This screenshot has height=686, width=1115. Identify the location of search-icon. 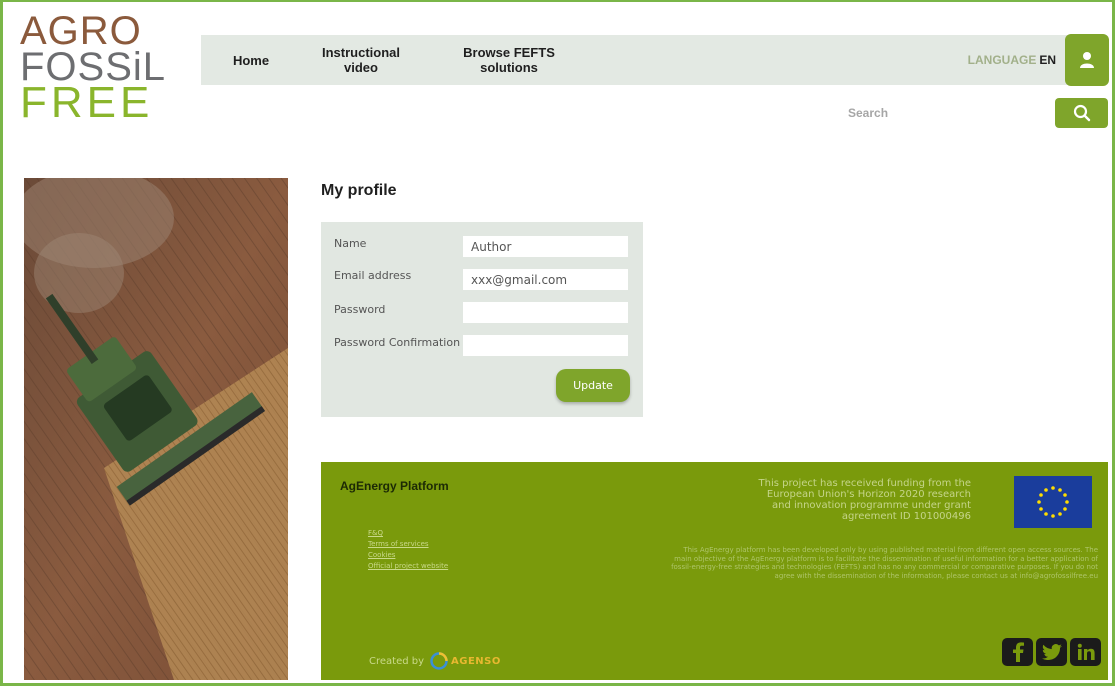
(1081, 113).